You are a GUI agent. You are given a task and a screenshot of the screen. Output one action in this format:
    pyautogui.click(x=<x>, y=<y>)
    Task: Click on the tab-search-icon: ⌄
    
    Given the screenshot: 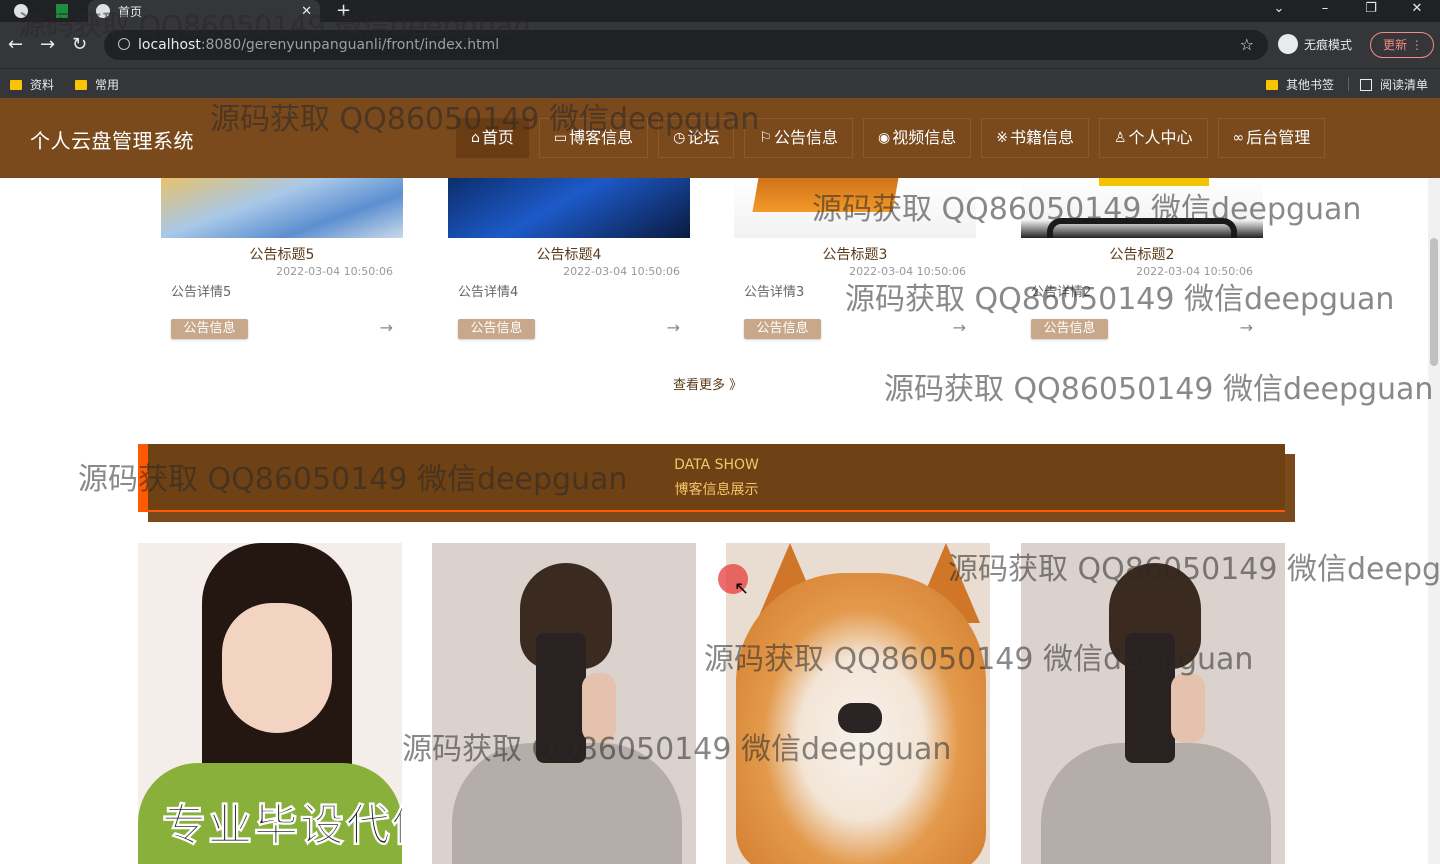 What is the action you would take?
    pyautogui.click(x=1279, y=11)
    